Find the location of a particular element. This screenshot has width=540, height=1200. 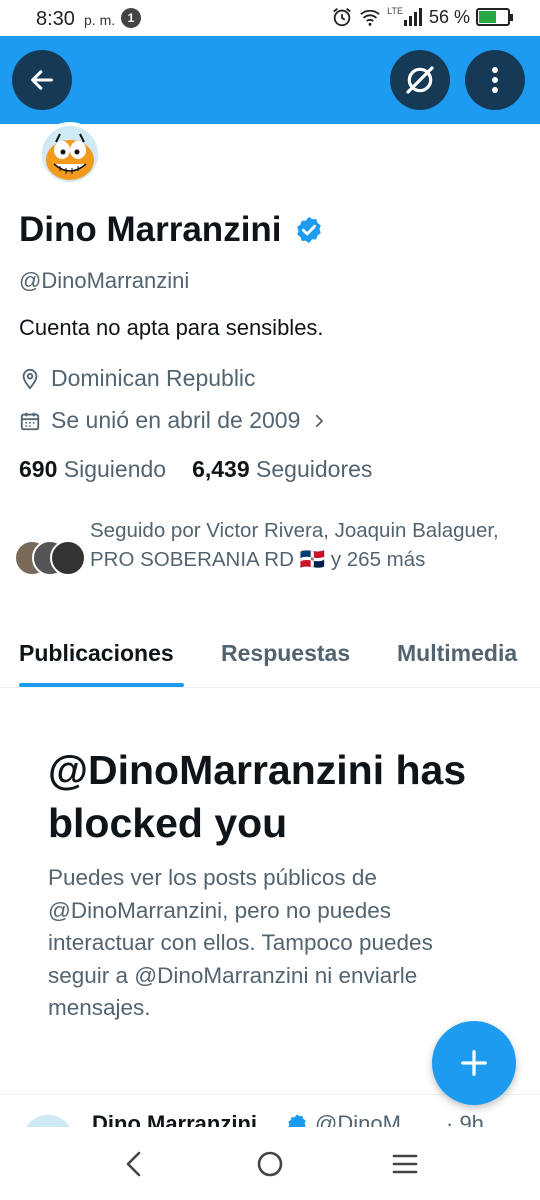

joined-text: Se unió en abril de 2009 is located at coordinates (176, 420).